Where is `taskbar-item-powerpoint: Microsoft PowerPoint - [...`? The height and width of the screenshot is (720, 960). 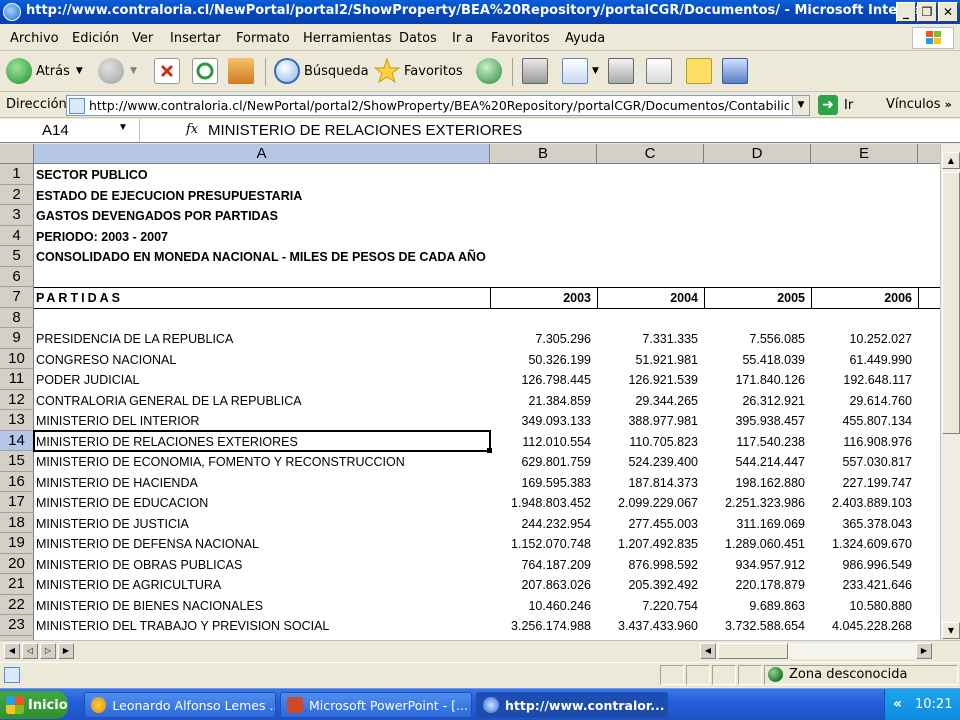 taskbar-item-powerpoint: Microsoft PowerPoint - [... is located at coordinates (376, 705).